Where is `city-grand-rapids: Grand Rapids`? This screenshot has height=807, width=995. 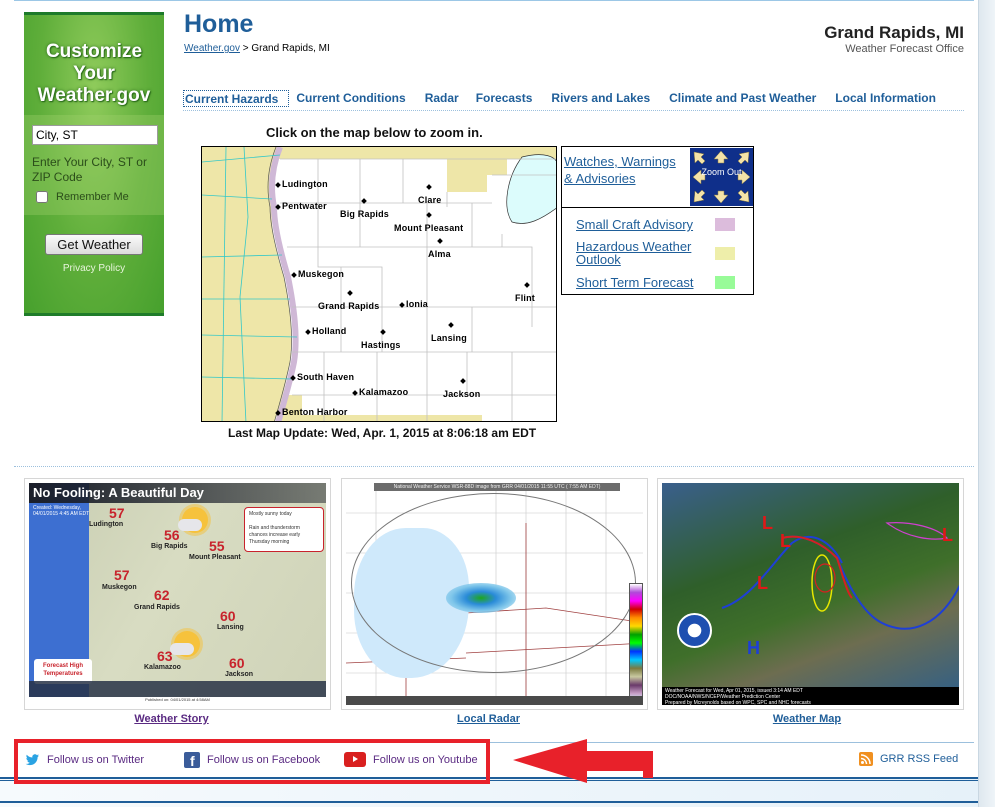 city-grand-rapids: Grand Rapids is located at coordinates (157, 607).